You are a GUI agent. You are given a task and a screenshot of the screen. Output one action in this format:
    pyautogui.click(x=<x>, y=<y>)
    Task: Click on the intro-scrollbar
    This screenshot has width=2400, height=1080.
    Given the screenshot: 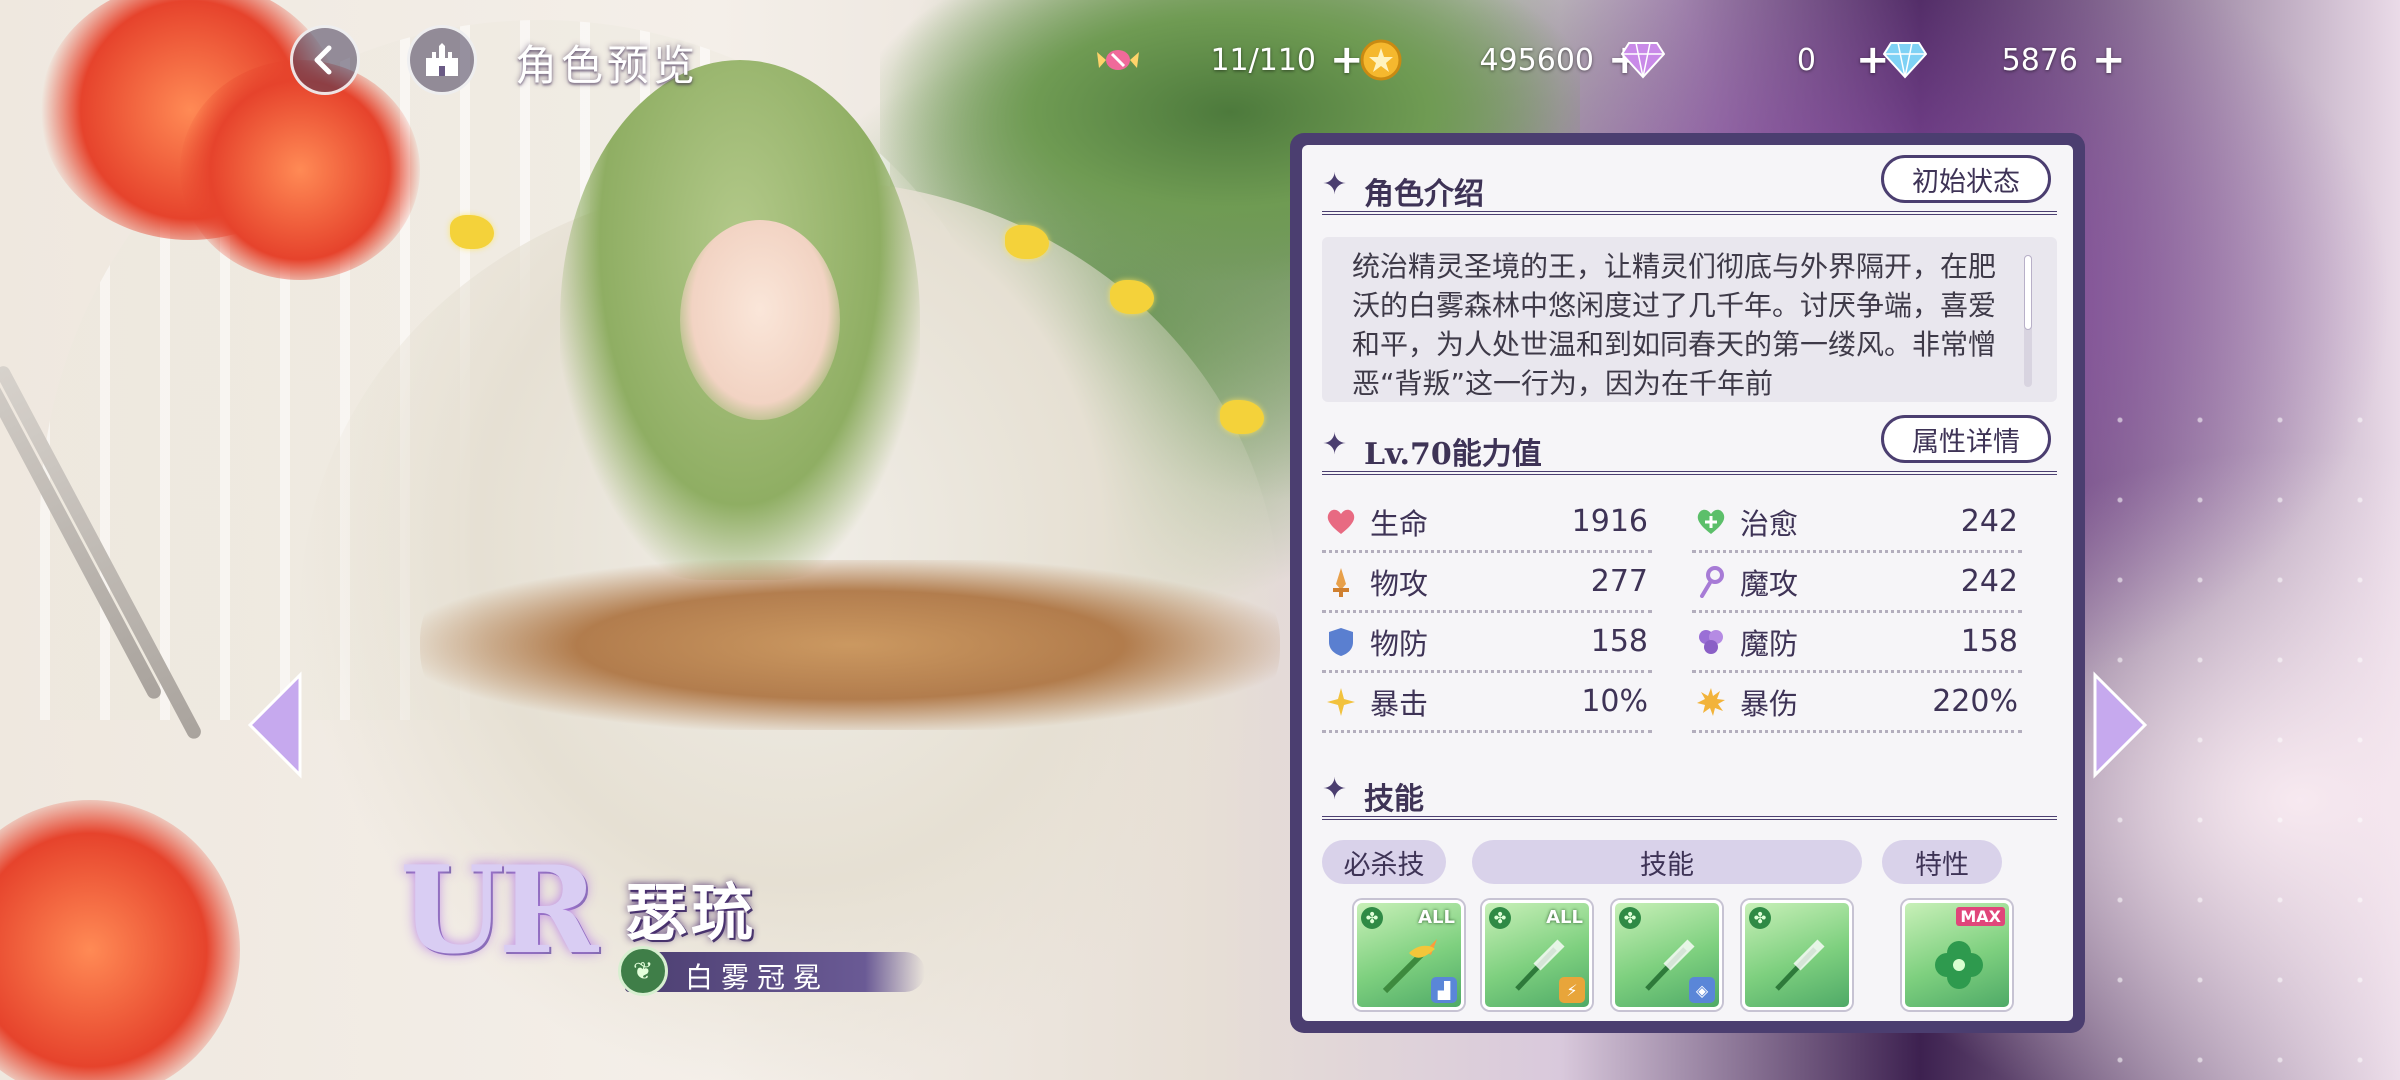 What is the action you would take?
    pyautogui.click(x=2028, y=321)
    